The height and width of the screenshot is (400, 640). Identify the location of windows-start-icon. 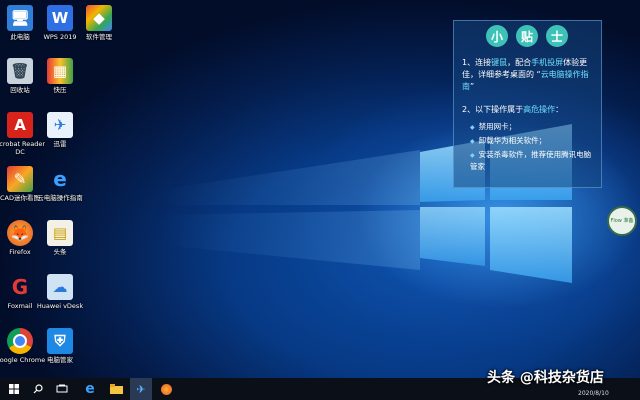
(14, 389).